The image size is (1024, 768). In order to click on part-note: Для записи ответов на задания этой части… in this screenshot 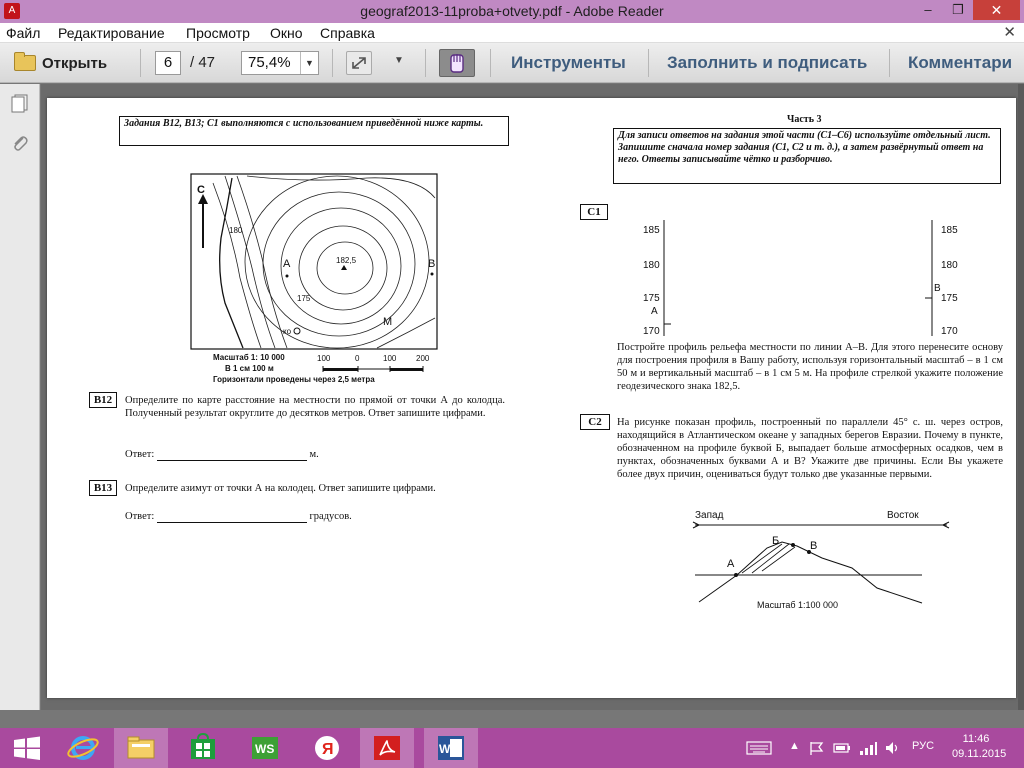, I will do `click(807, 156)`.